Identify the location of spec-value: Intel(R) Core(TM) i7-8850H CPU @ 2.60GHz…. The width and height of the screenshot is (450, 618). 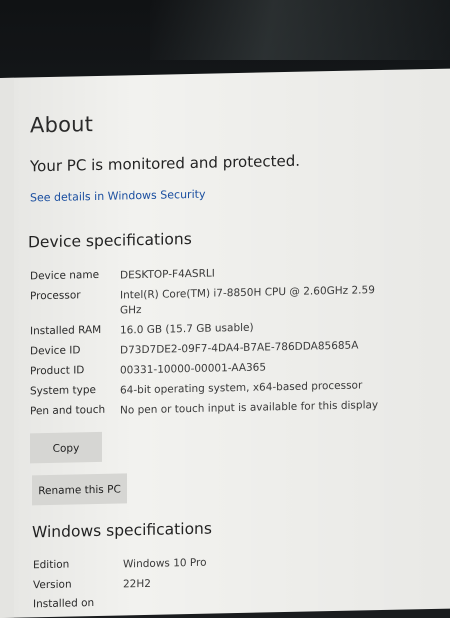
(247, 300).